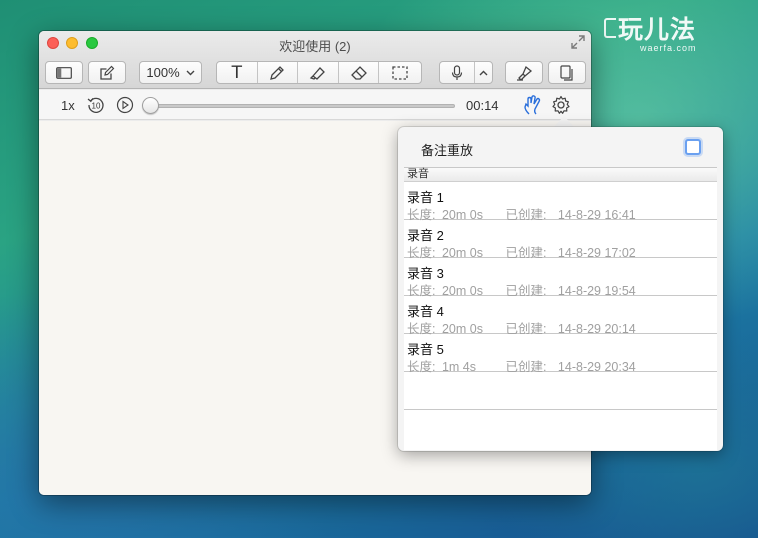  I want to click on microphone-icon, so click(457, 72).